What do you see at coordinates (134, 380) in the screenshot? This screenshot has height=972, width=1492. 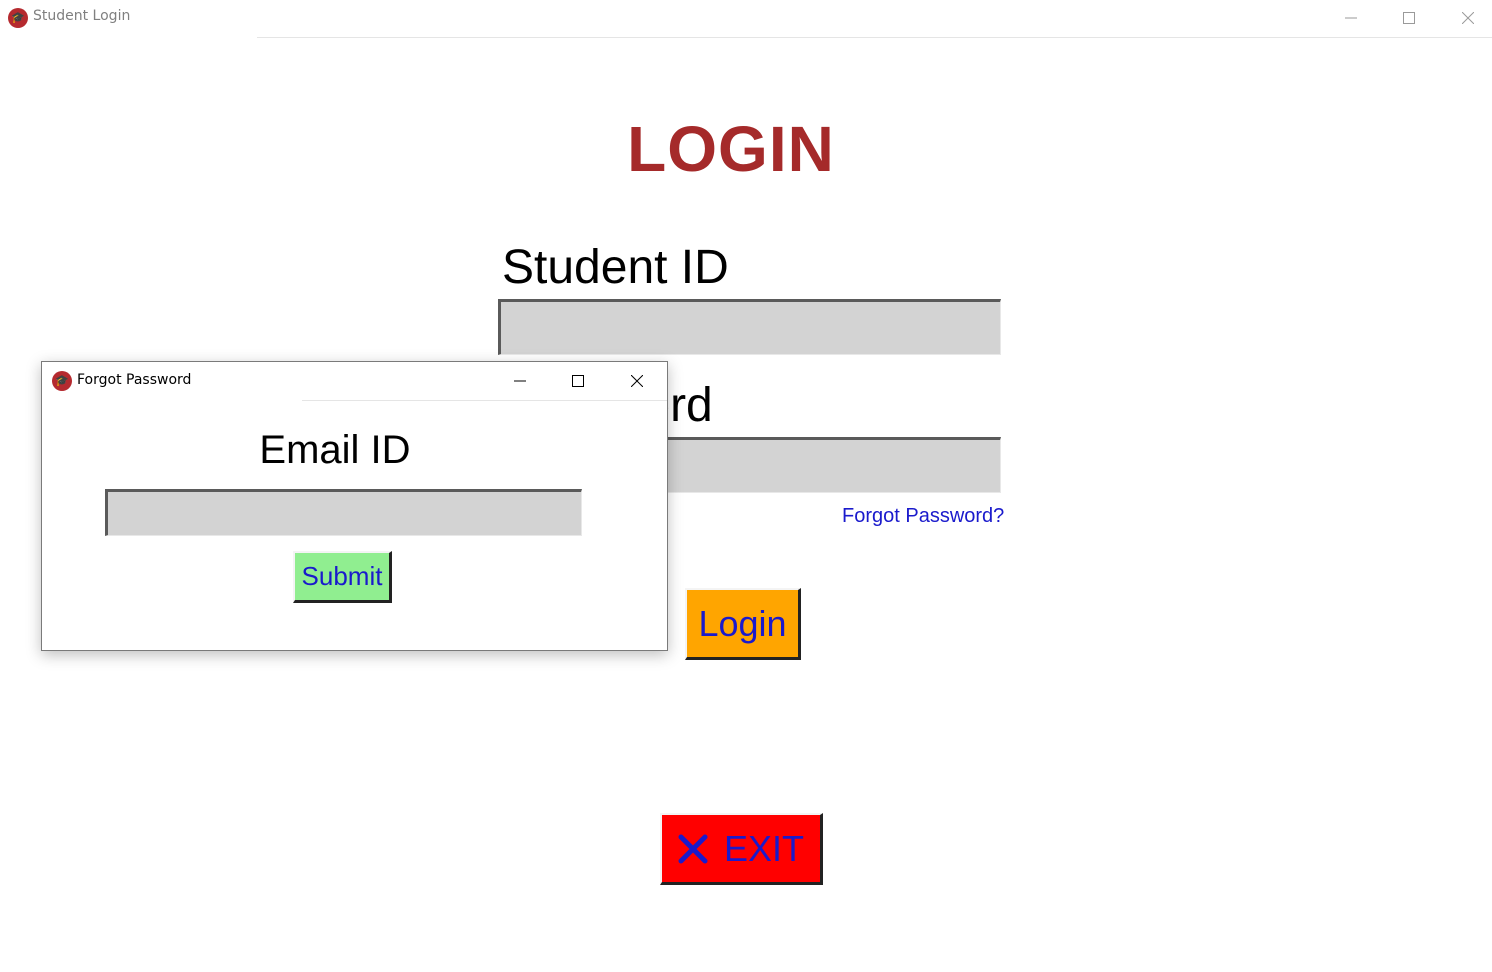 I see `dialog-title: Forgot Password` at bounding box center [134, 380].